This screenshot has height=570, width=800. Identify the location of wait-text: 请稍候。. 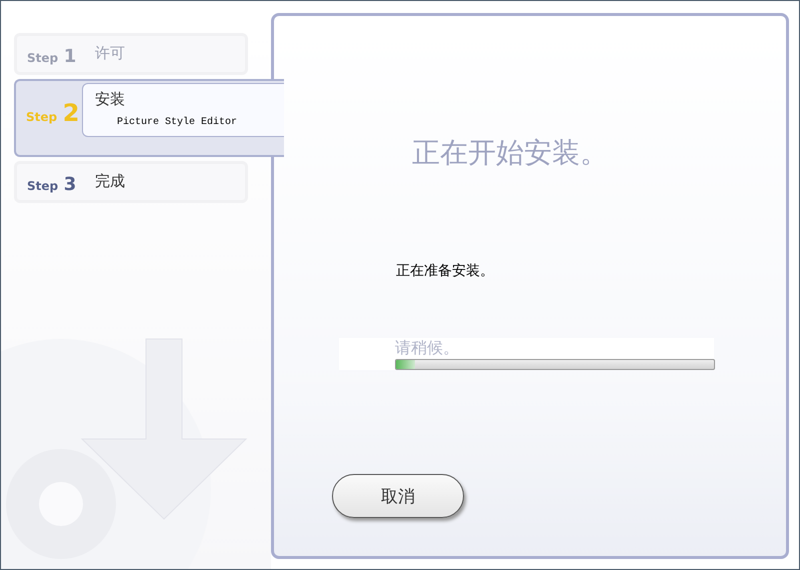
(427, 348).